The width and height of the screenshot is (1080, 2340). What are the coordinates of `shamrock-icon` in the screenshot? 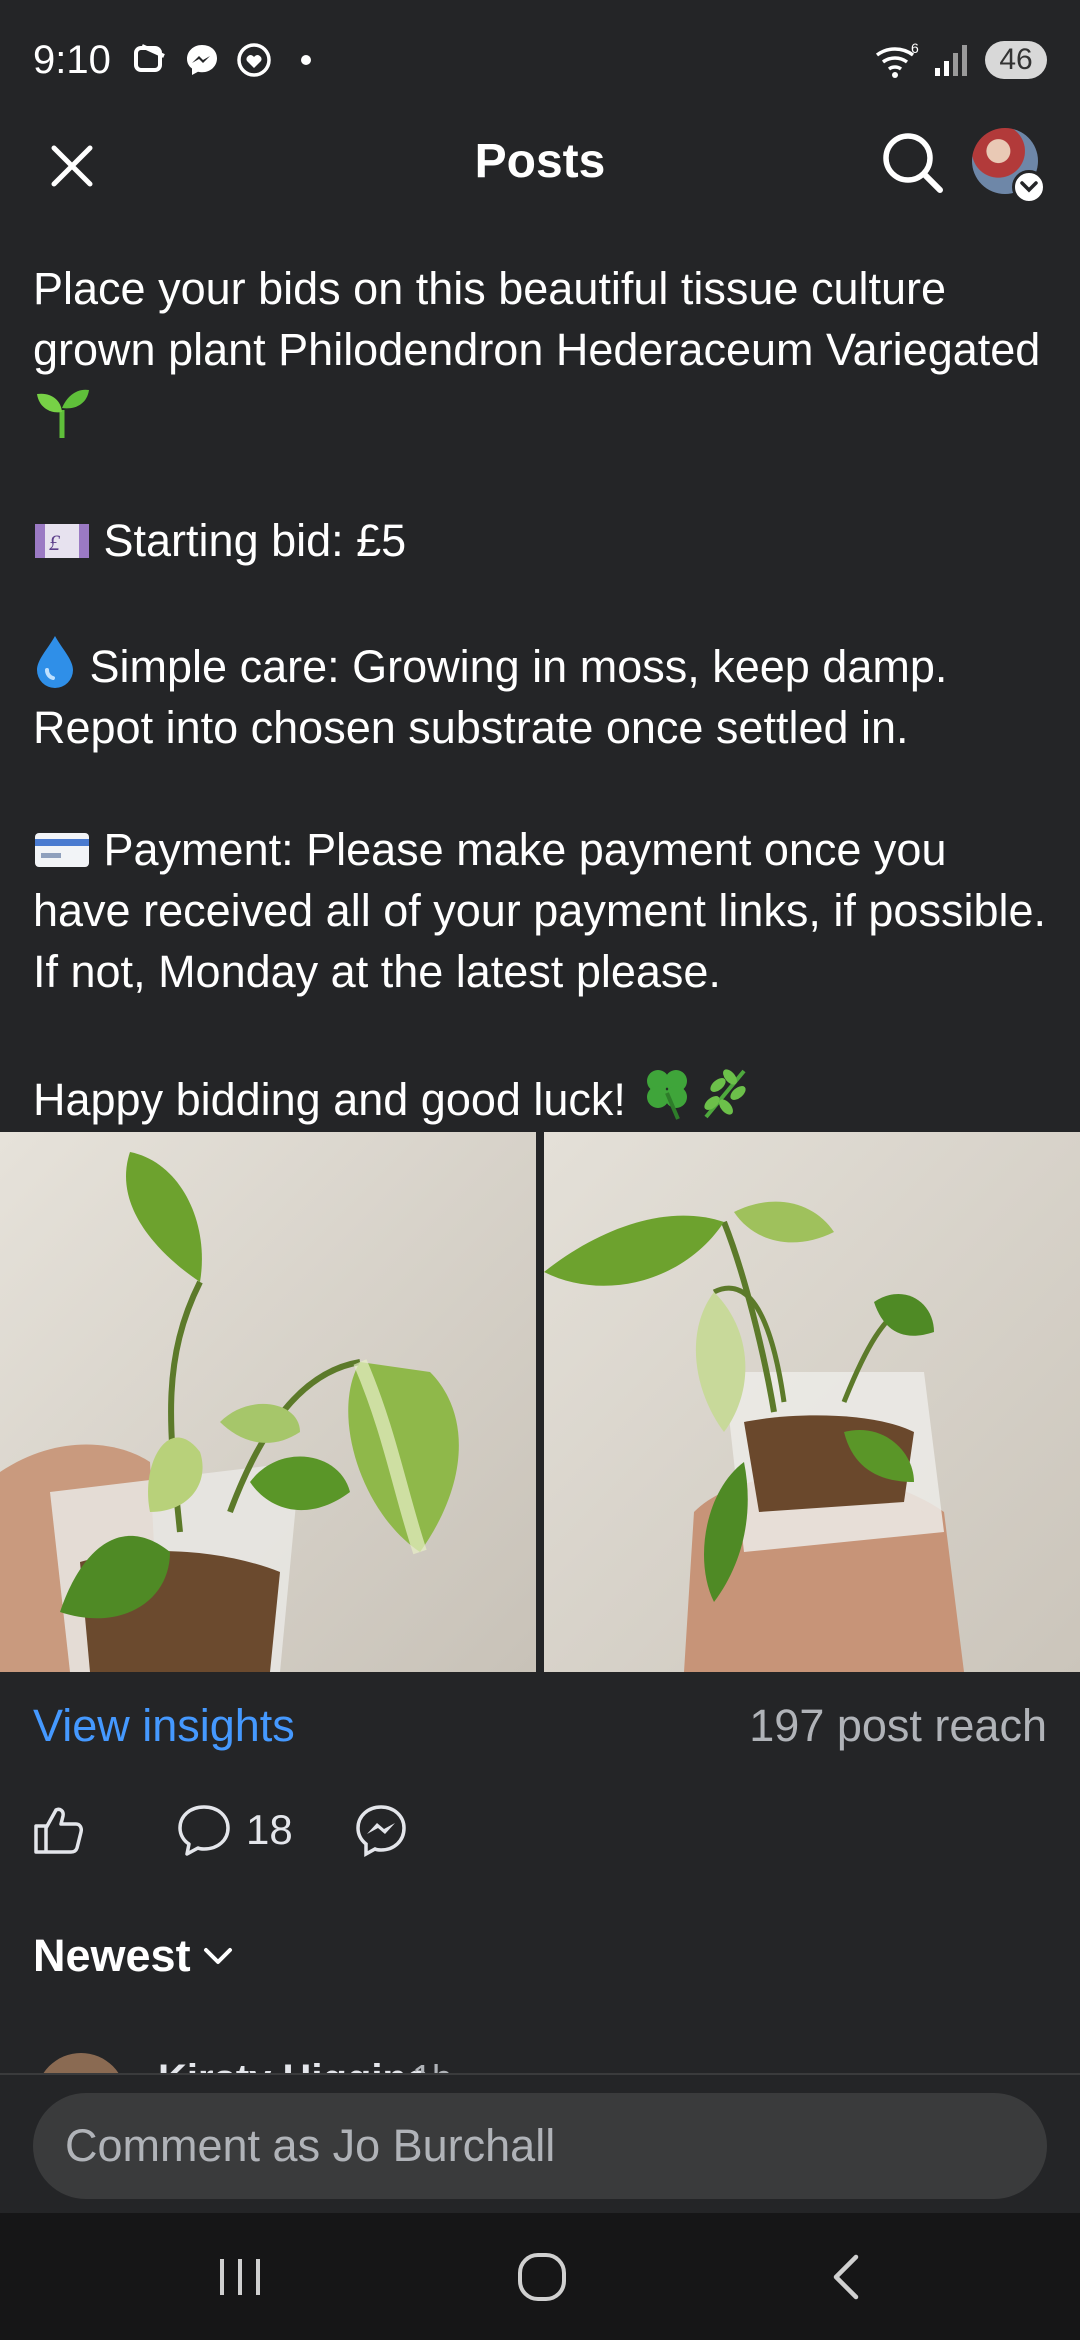 It's located at (667, 1091).